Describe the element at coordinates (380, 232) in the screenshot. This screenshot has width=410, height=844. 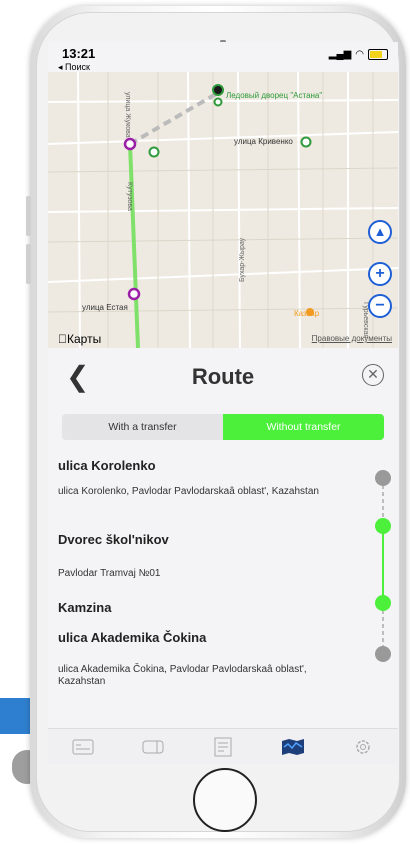
I see `compass-icon: ▲` at that location.